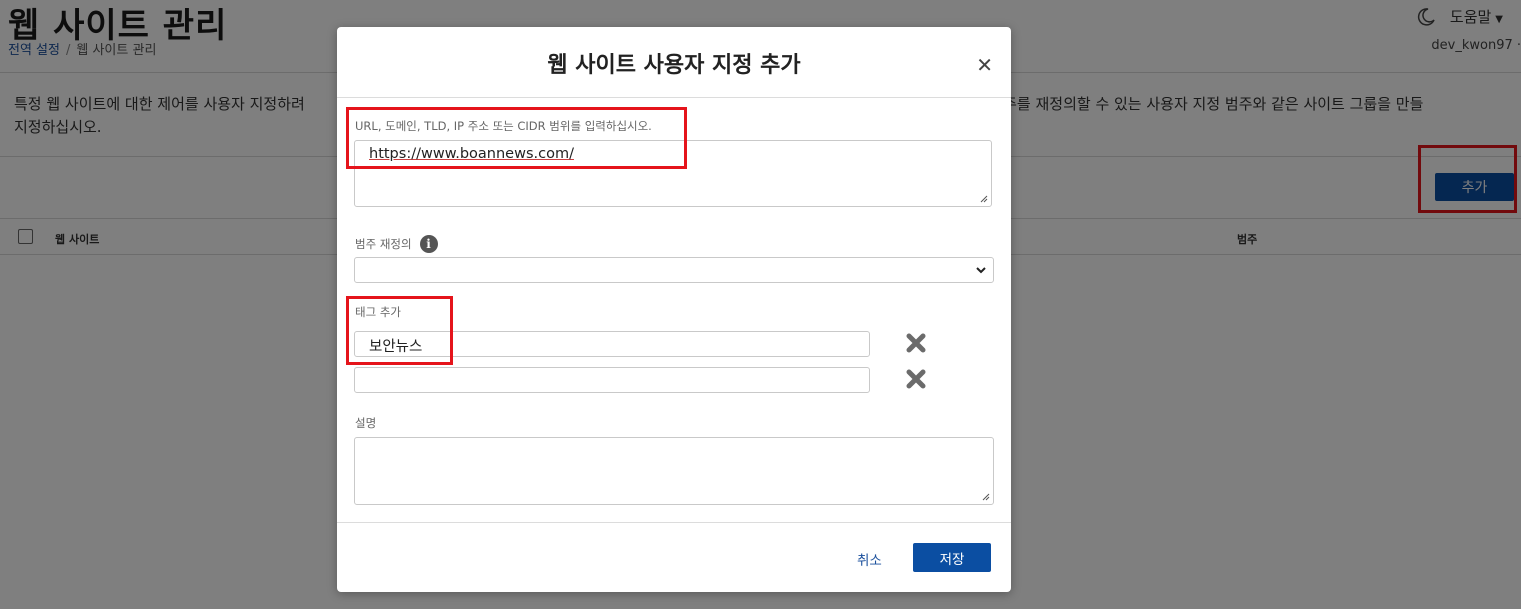 The width and height of the screenshot is (1521, 609). Describe the element at coordinates (366, 423) in the screenshot. I see `description-field-label: 설명` at that location.